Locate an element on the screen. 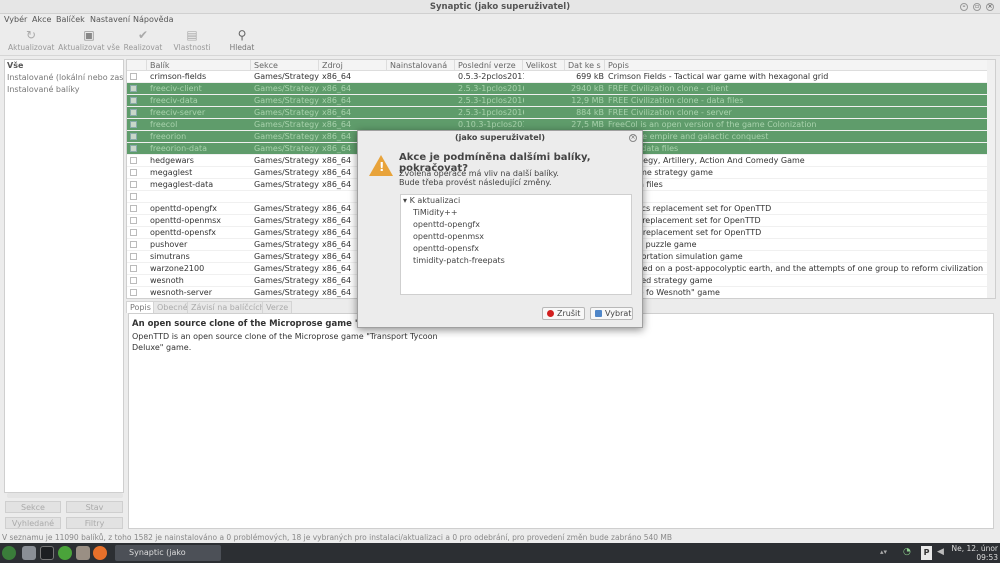 The height and width of the screenshot is (563, 1000). minimize-icon: – is located at coordinates (964, 7).